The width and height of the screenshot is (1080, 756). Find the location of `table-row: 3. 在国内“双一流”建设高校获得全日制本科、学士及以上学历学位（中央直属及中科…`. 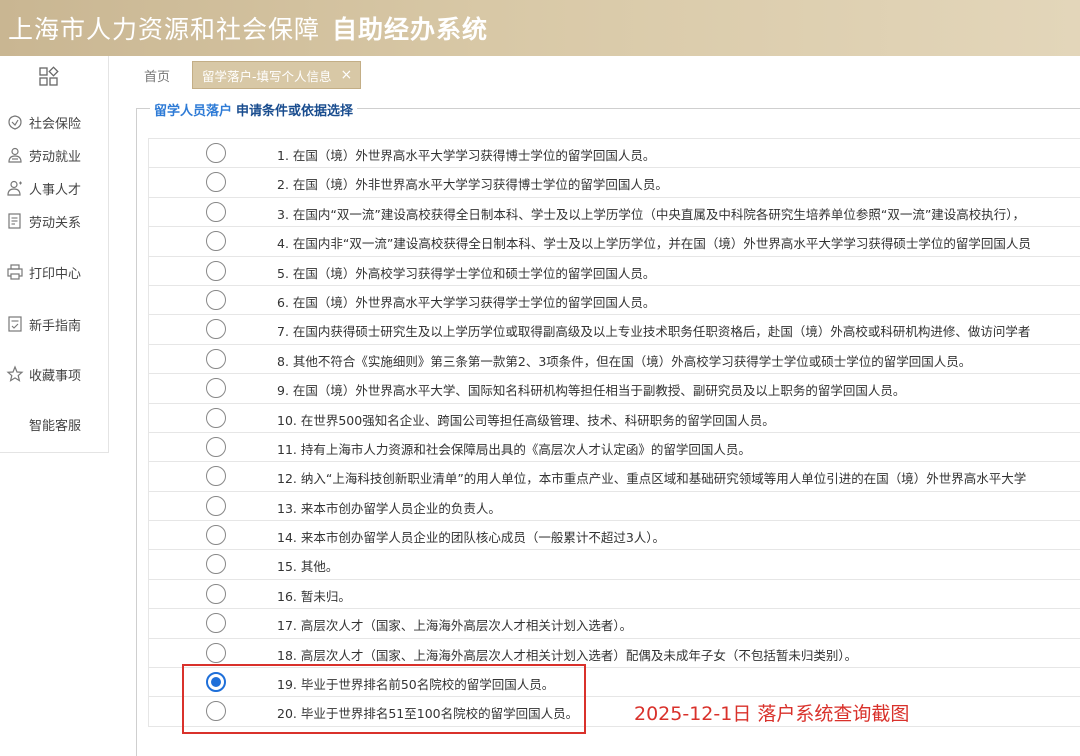

table-row: 3. 在国内“双一流”建设高校获得全日制本科、学士及以上学历学位（中央直属及中科… is located at coordinates (614, 213).